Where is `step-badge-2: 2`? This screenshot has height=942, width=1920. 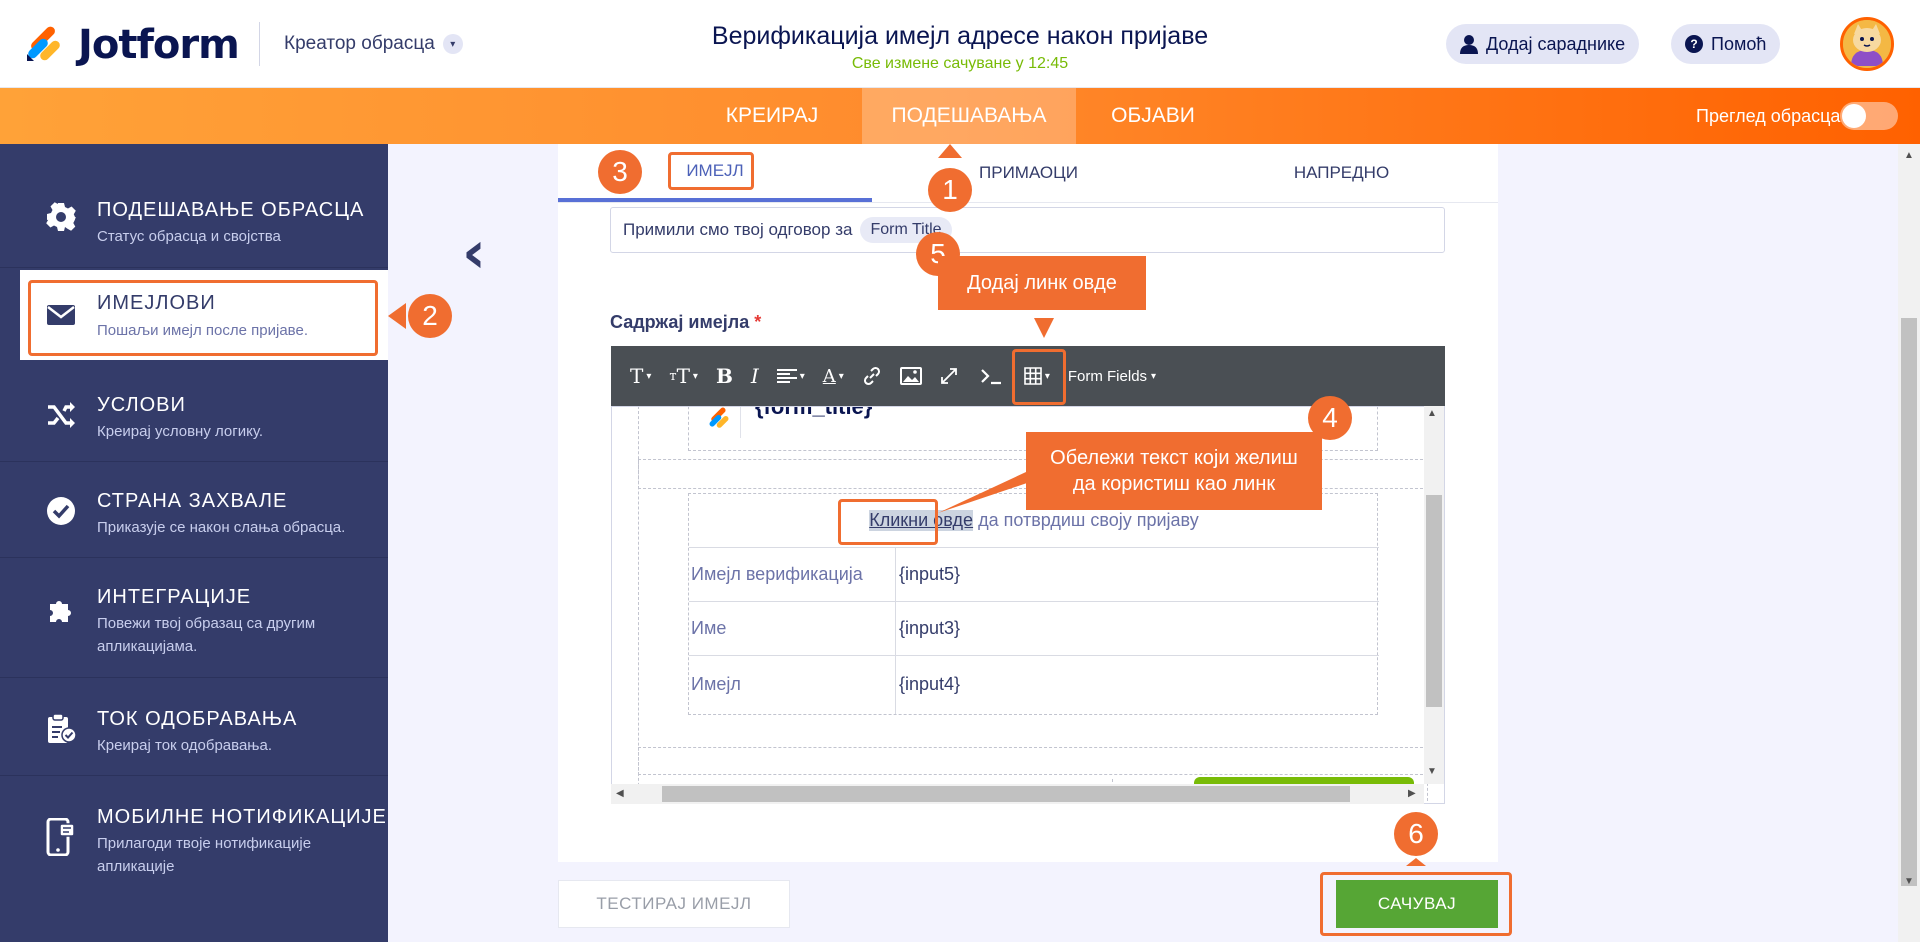
step-badge-2: 2 is located at coordinates (430, 316).